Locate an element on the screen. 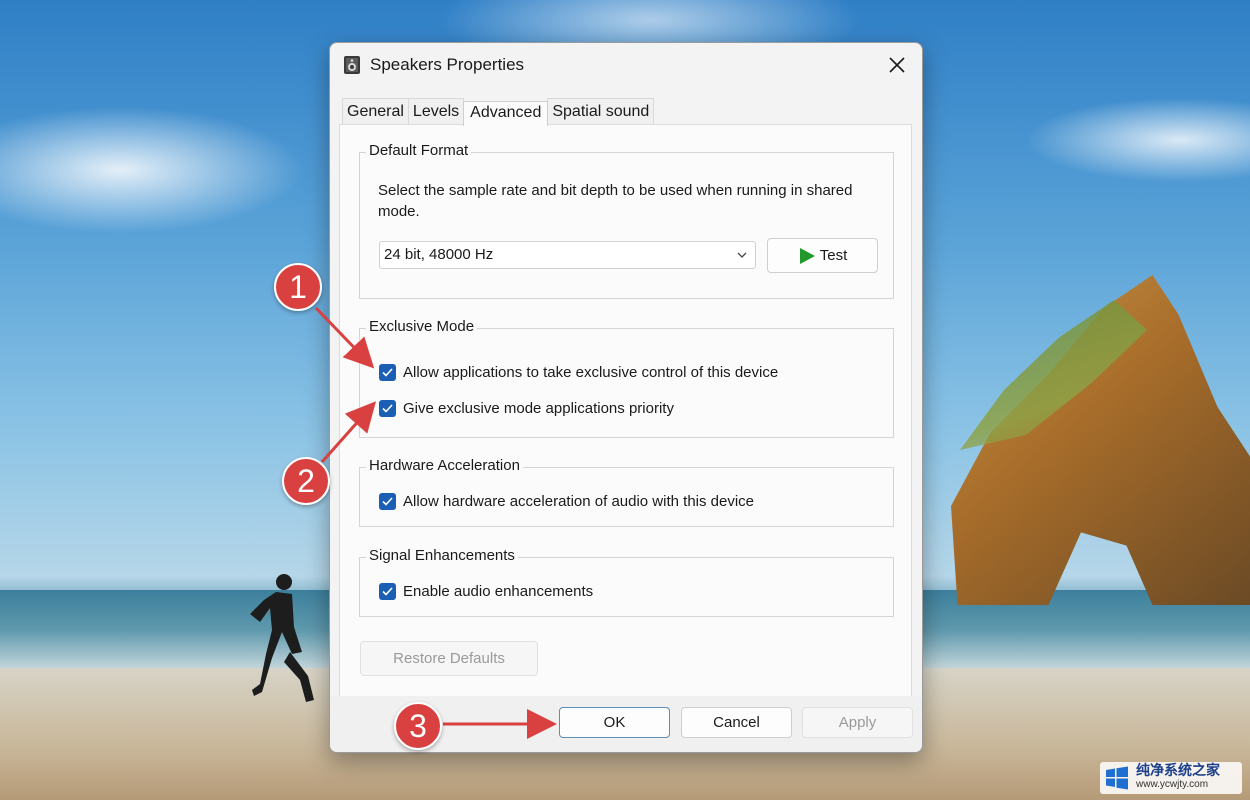  windows-logo-icon is located at coordinates (1117, 778).